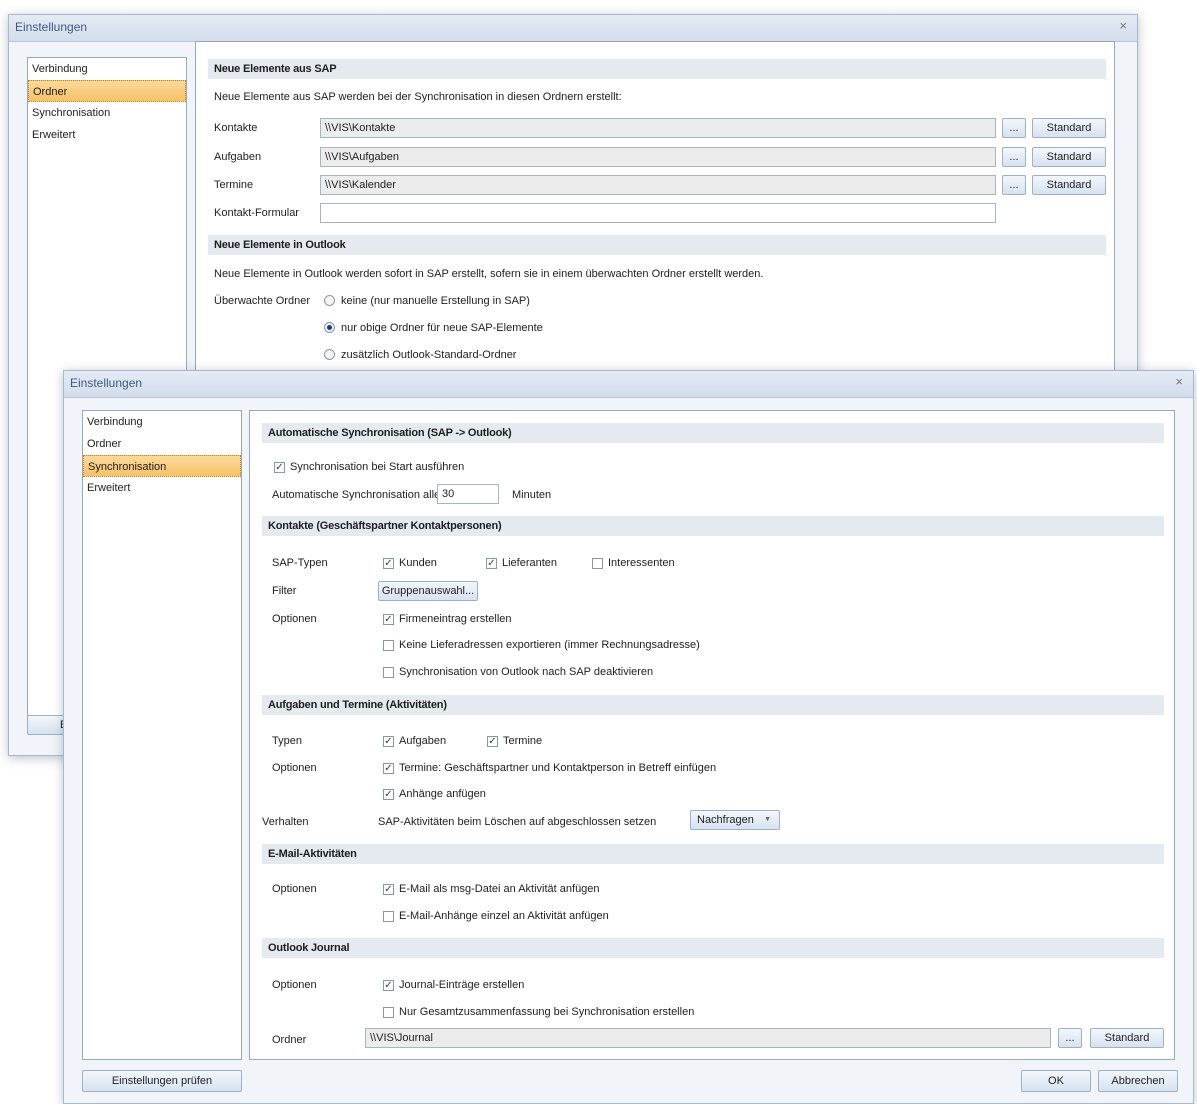 This screenshot has height=1104, width=1197. Describe the element at coordinates (329, 354) in the screenshot. I see `watched-standard-radio` at that location.